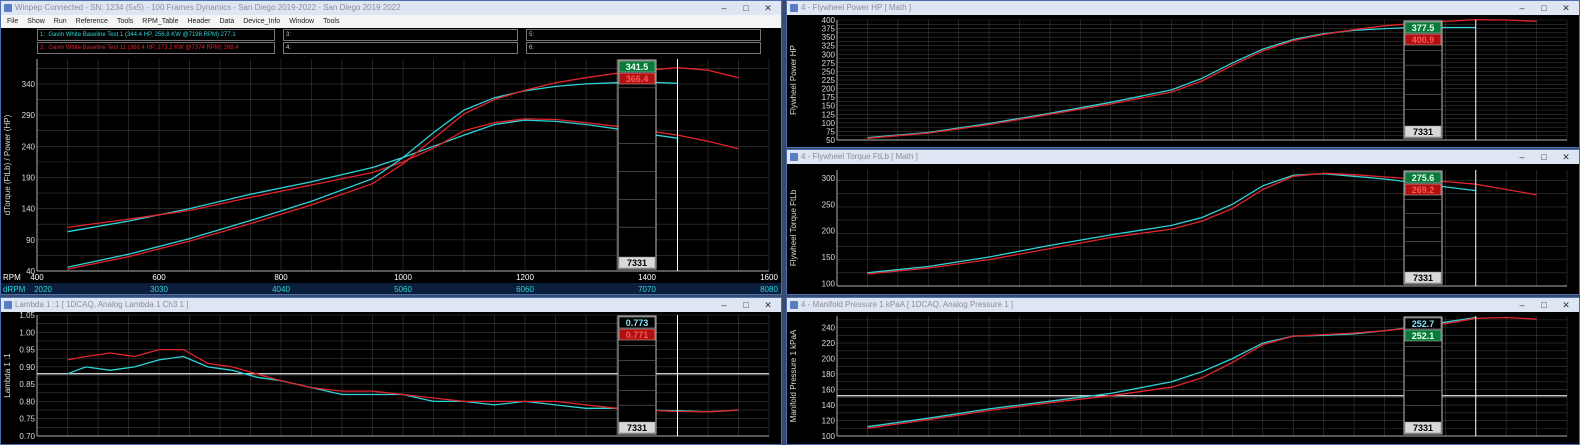 The width and height of the screenshot is (1580, 445). What do you see at coordinates (1423, 28) in the screenshot?
I see `readout-value: 377.5` at bounding box center [1423, 28].